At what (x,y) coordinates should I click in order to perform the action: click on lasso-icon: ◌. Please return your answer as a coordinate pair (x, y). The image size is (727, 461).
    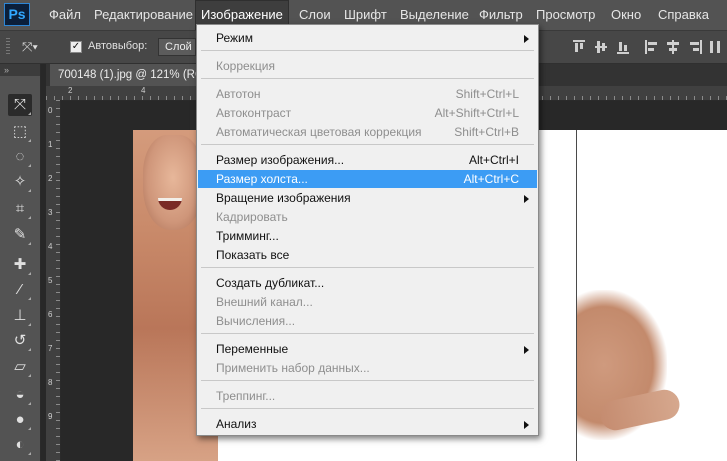
    Looking at the image, I should click on (20, 156).